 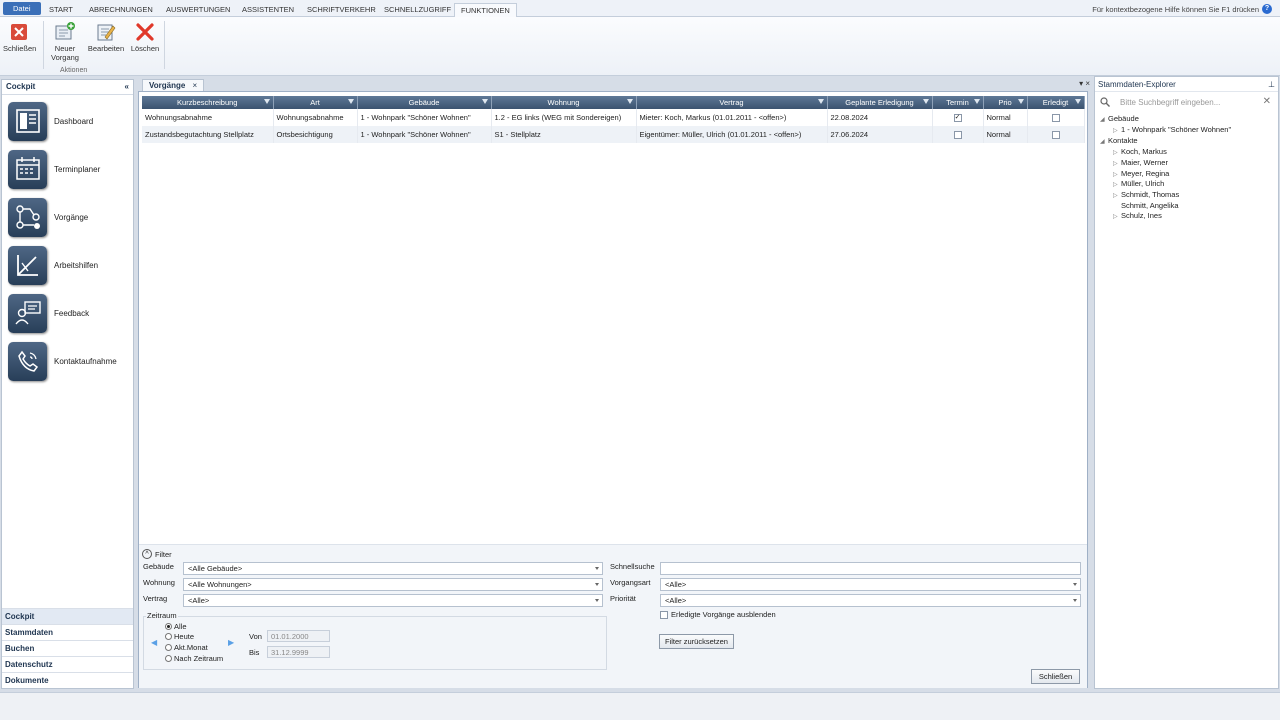 What do you see at coordinates (1137, 215) in the screenshot?
I see `tree-node-contact: ▷ Schulz, Ines` at bounding box center [1137, 215].